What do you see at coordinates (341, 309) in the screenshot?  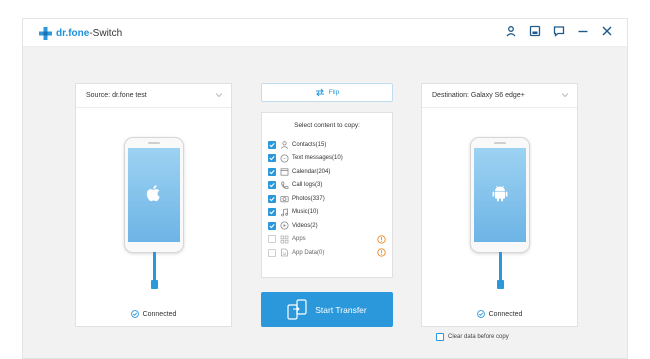 I see `start-transfer-label: Start Transfer` at bounding box center [341, 309].